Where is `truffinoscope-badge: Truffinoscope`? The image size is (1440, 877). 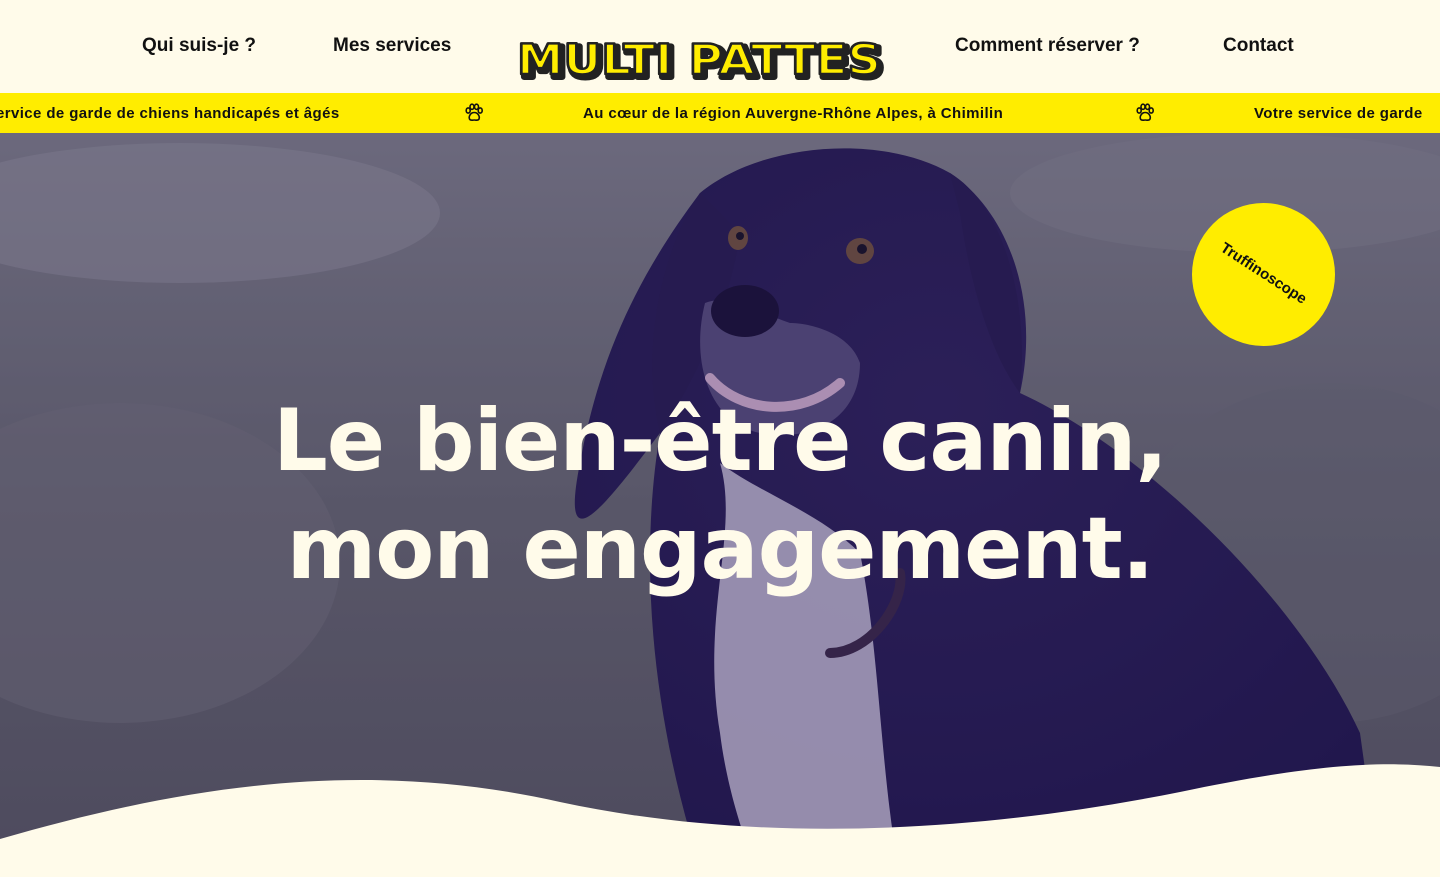
truffinoscope-badge: Truffinoscope is located at coordinates (1263, 274).